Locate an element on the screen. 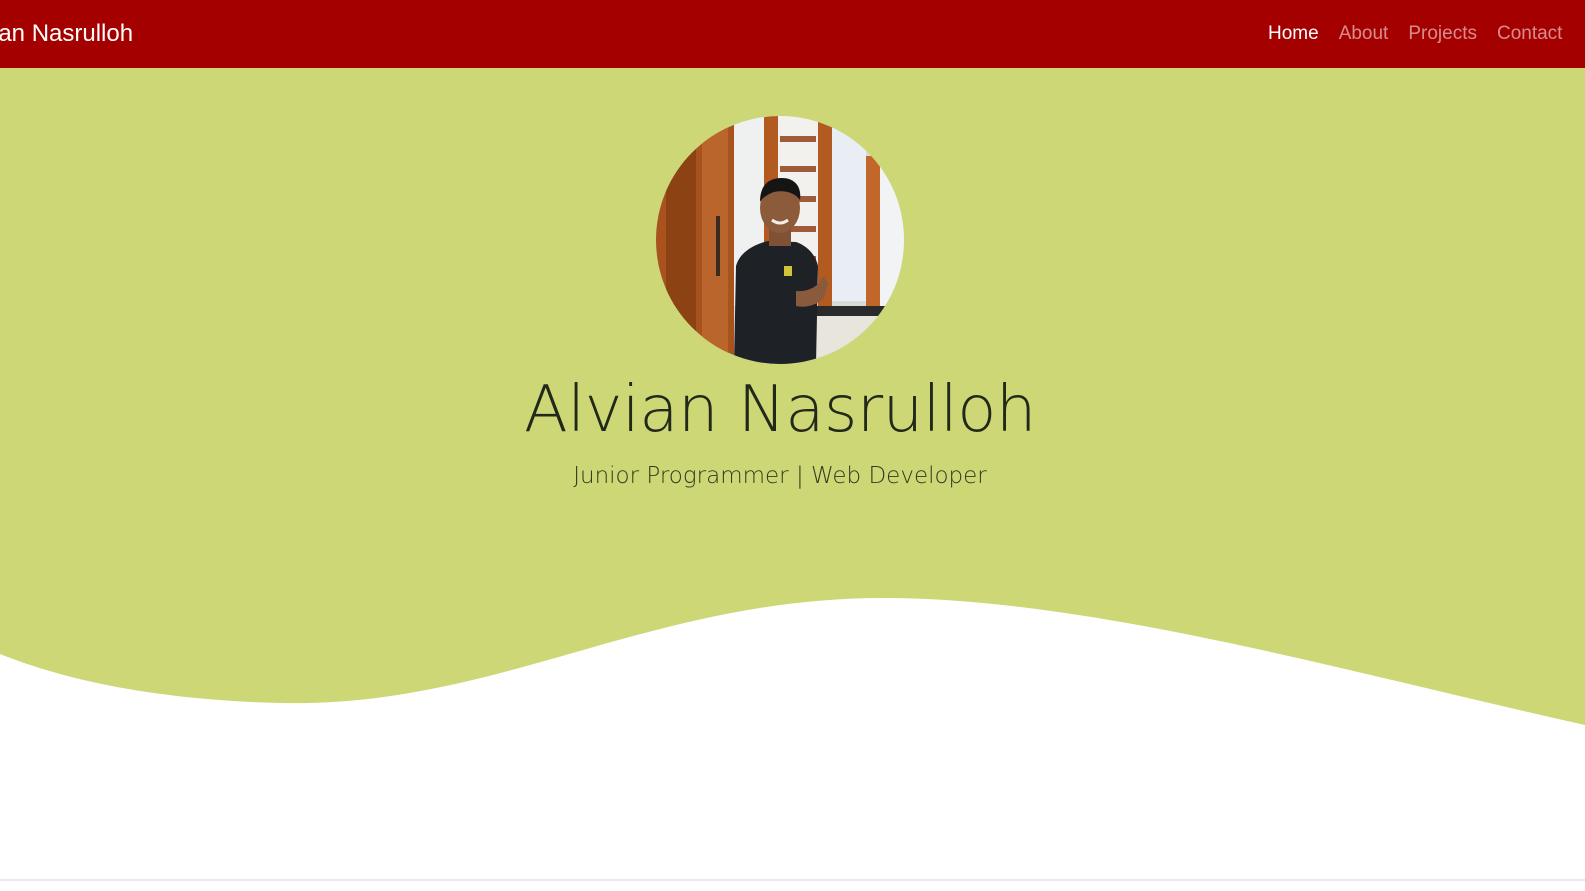 Image resolution: width=1585 pixels, height=891 pixels. profile-avatar is located at coordinates (780, 240).